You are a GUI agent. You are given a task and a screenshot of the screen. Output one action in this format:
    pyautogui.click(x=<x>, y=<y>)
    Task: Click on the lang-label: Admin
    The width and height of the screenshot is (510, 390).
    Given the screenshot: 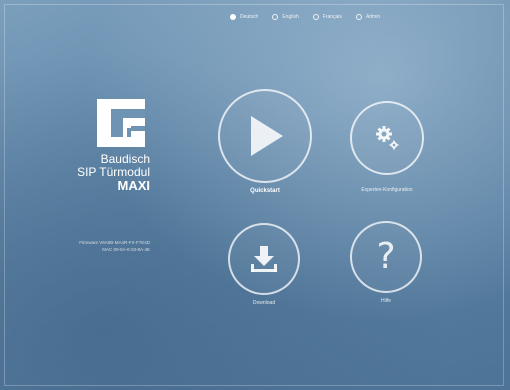 What is the action you would take?
    pyautogui.click(x=373, y=17)
    